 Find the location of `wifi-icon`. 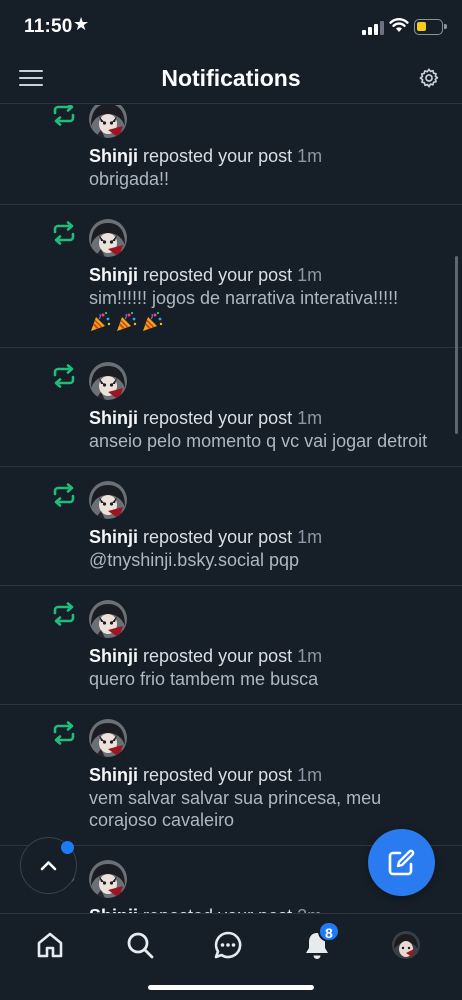

wifi-icon is located at coordinates (399, 25).